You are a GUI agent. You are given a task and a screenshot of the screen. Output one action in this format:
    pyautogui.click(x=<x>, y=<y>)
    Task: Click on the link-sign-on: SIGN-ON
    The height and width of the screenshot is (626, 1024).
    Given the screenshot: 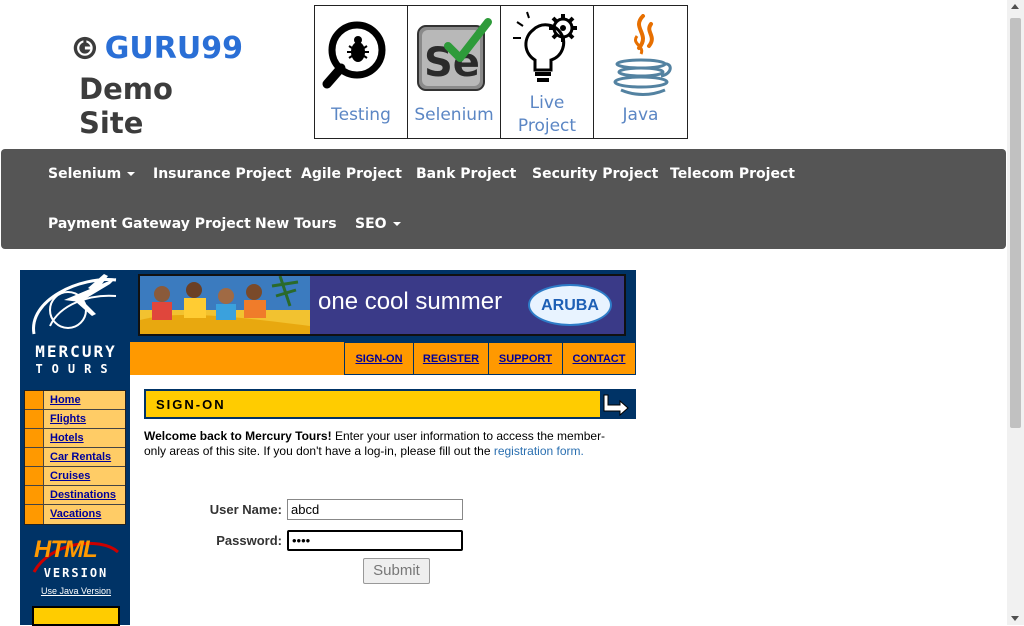 What is the action you would take?
    pyautogui.click(x=378, y=359)
    